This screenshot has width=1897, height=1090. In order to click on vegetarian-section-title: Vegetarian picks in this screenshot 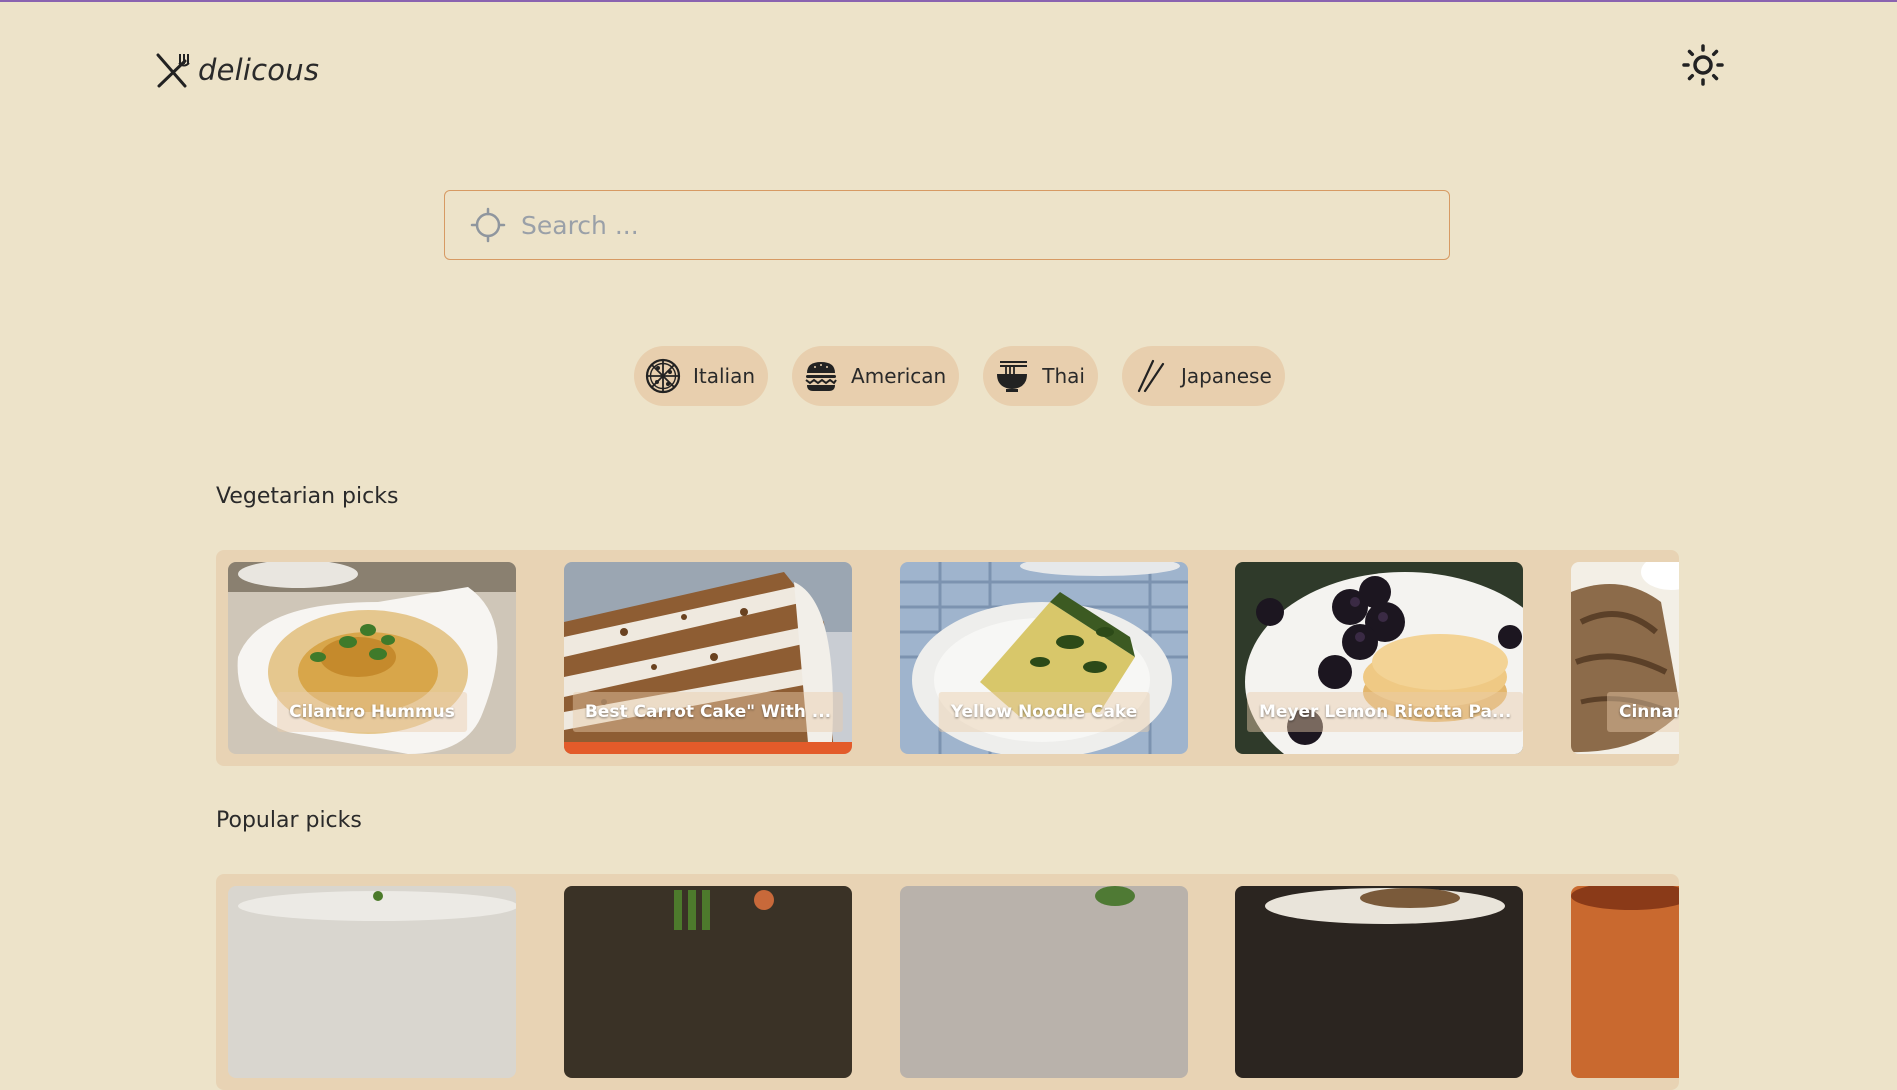, I will do `click(307, 496)`.